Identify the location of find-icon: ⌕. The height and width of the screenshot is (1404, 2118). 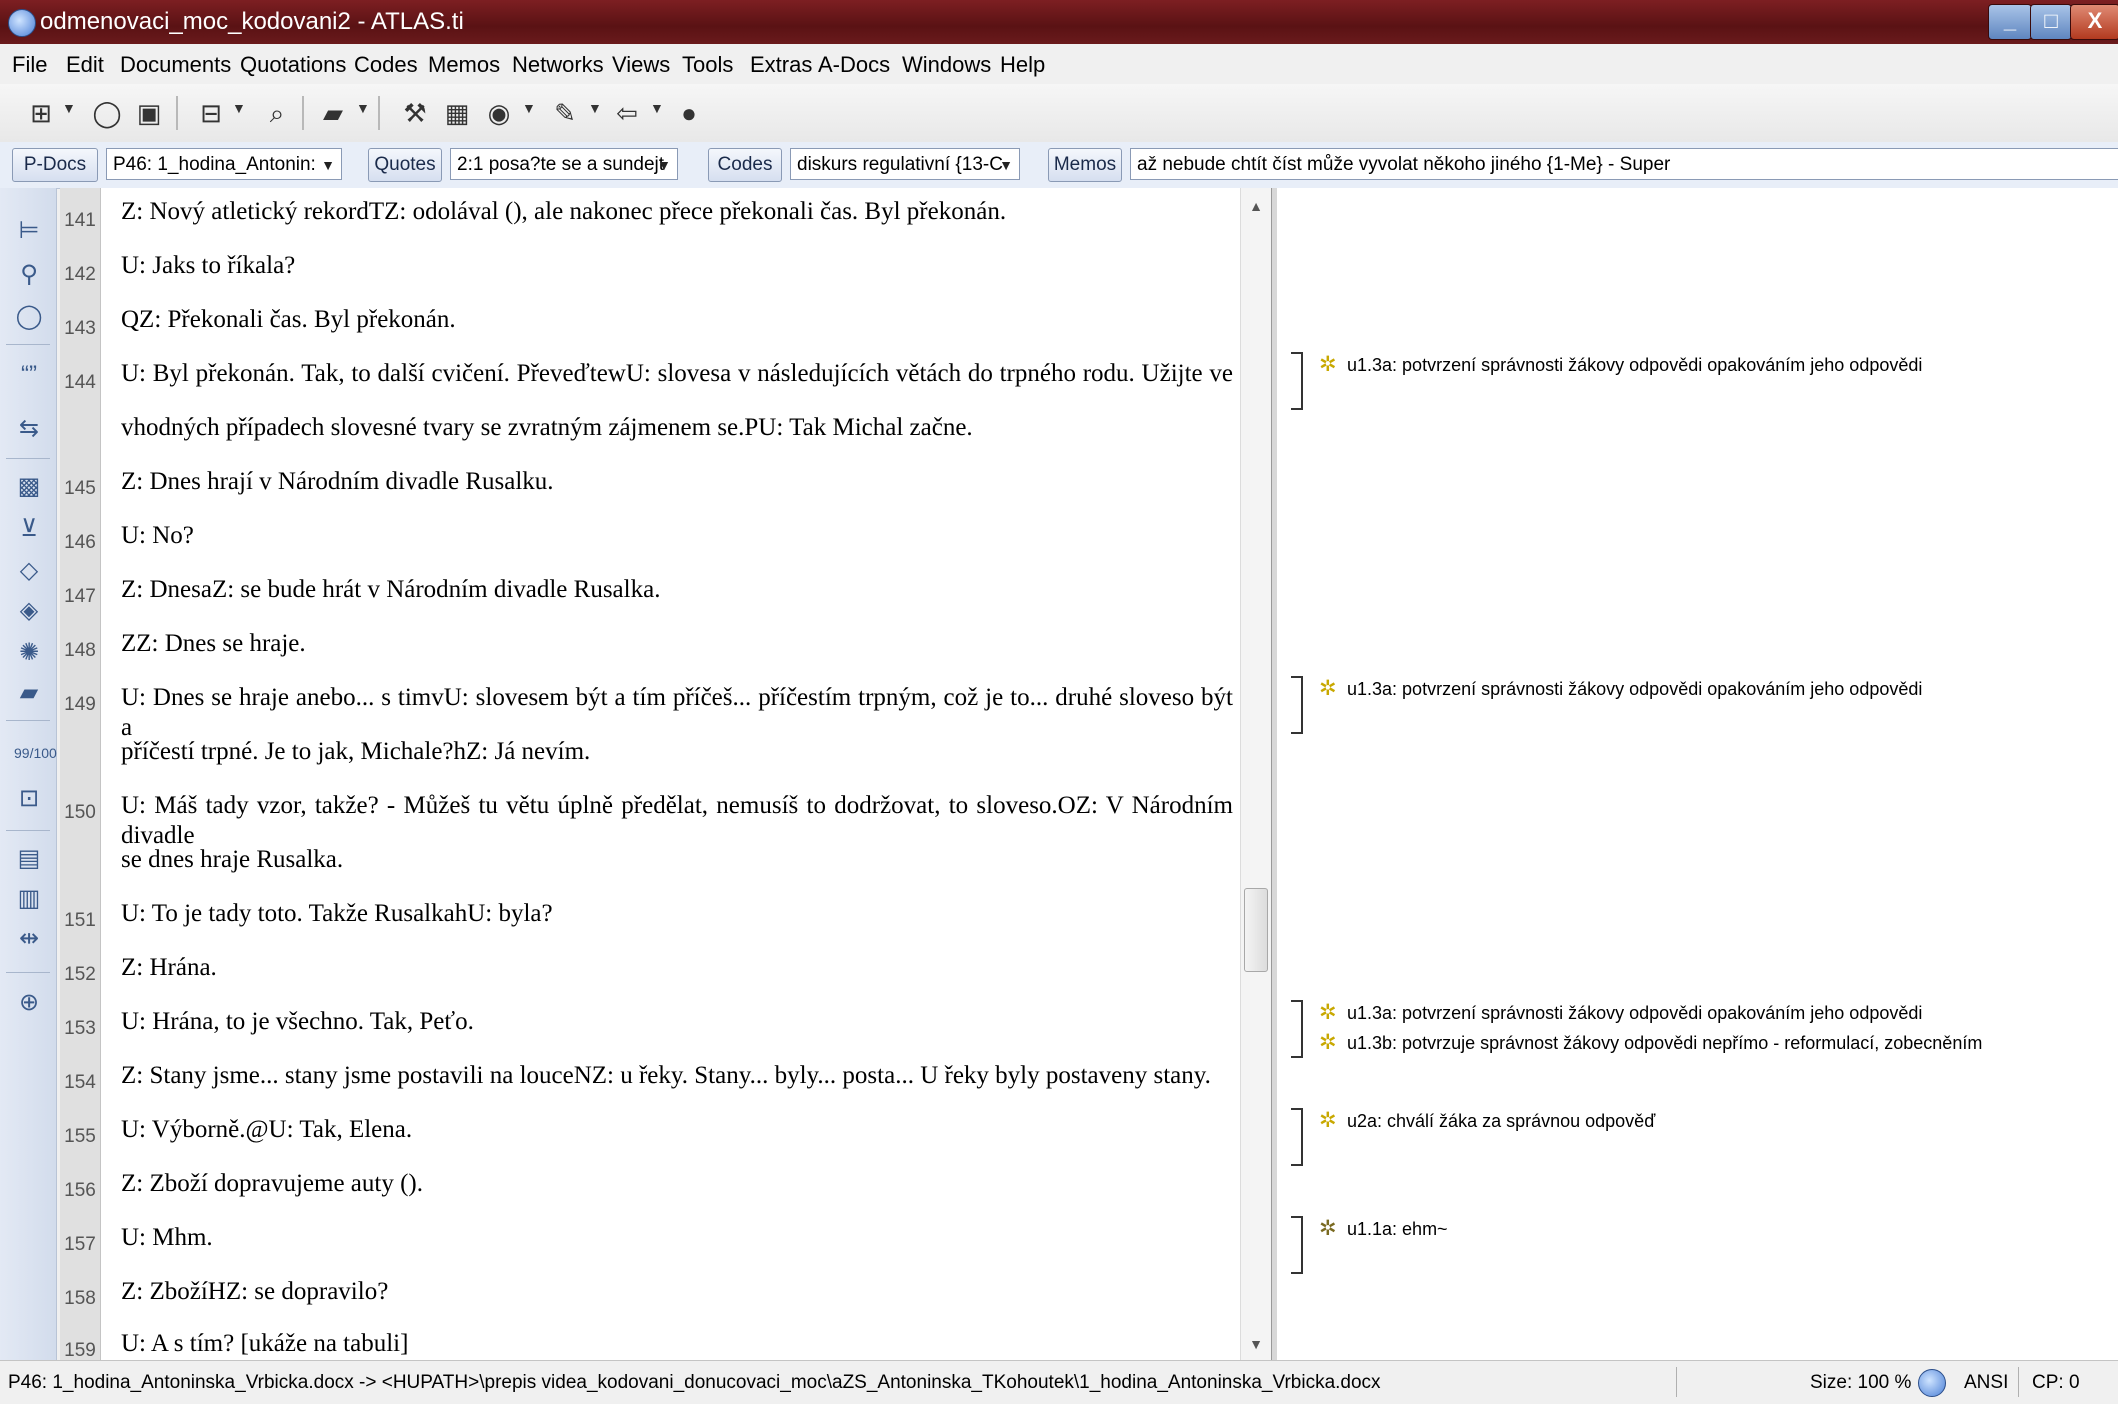
(277, 113).